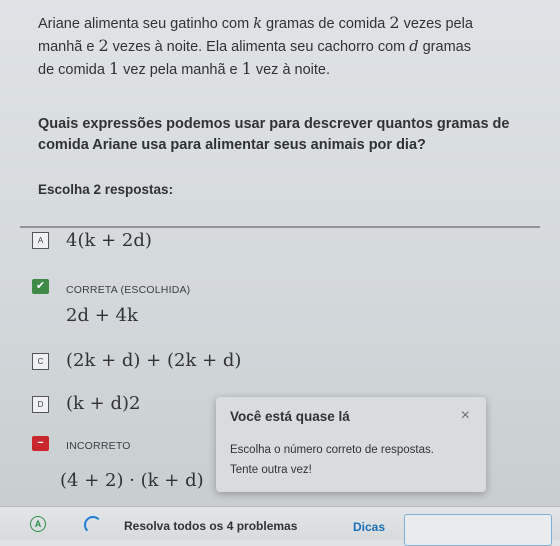 This screenshot has height=546, width=560. I want to click on question-text-segment: vezes pela, so click(436, 24).